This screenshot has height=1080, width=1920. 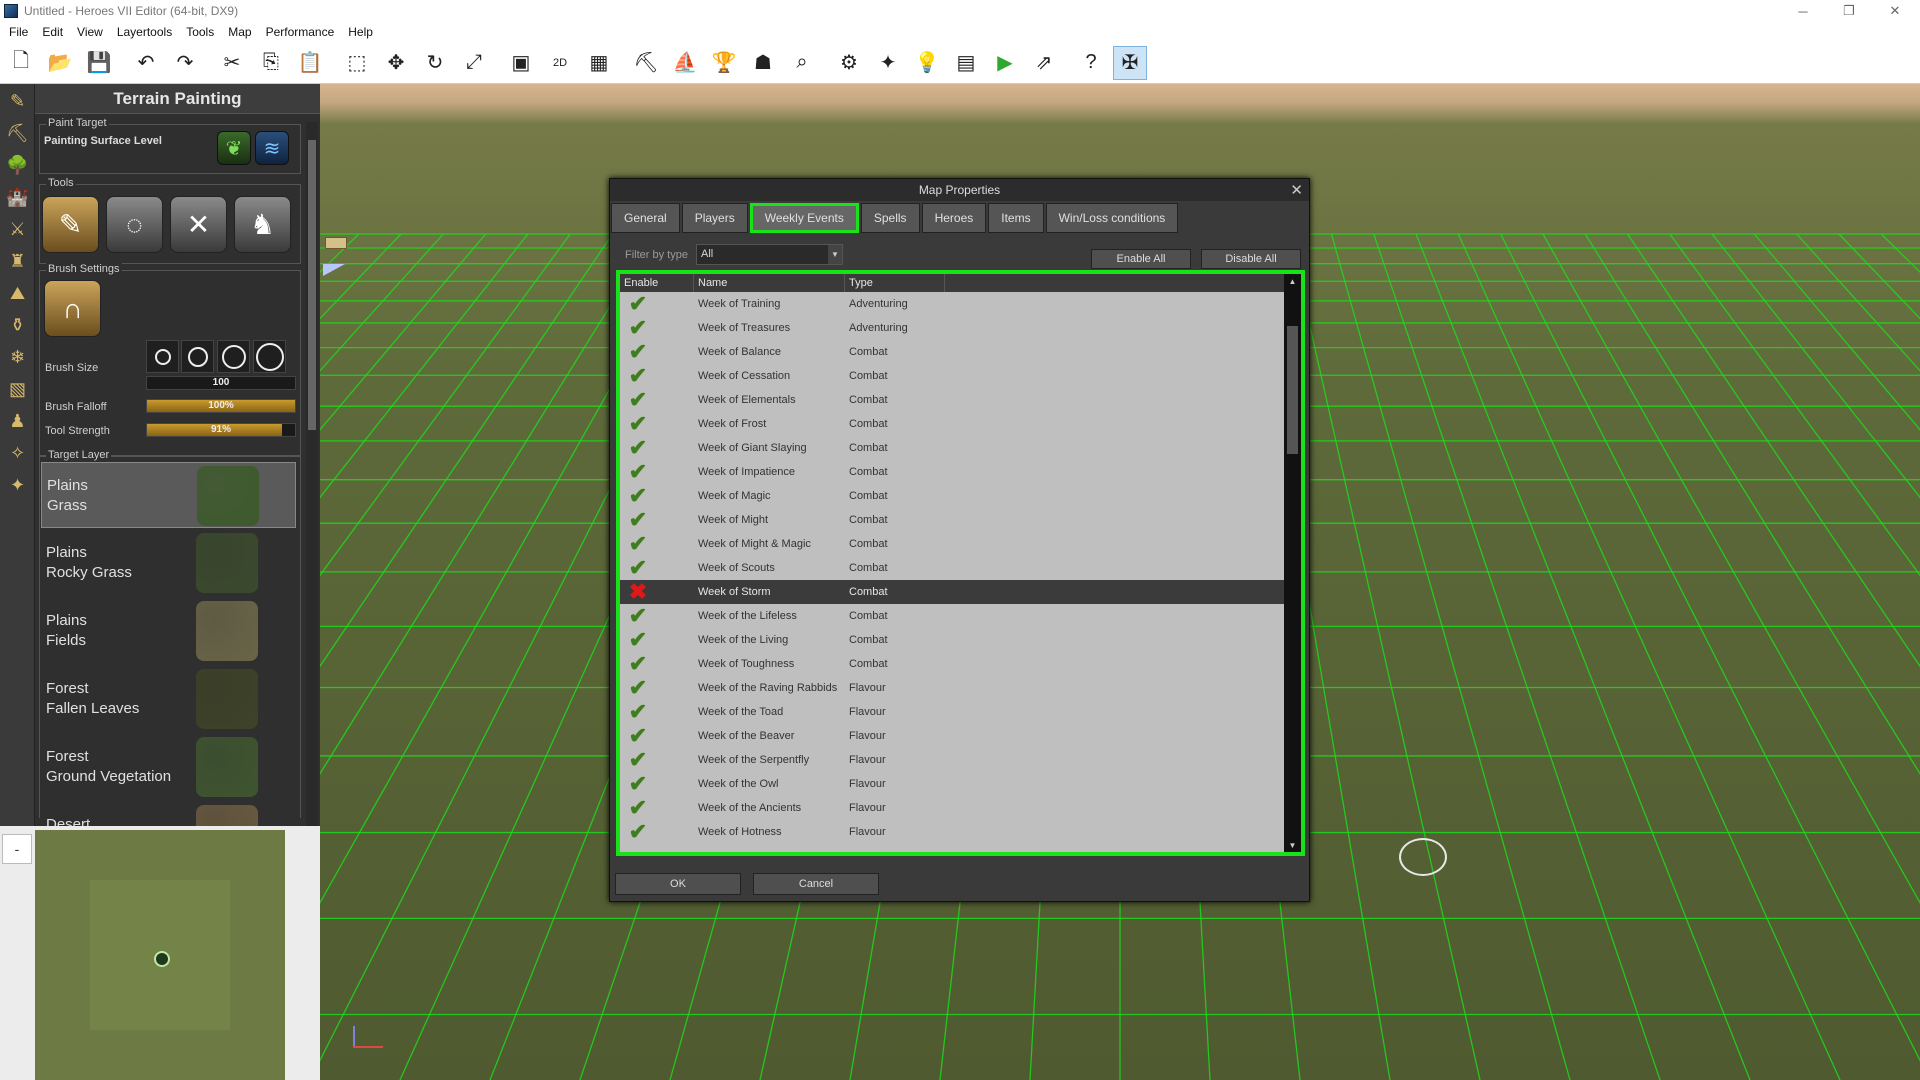 What do you see at coordinates (888, 63) in the screenshot?
I see `compass-icon: ✦` at bounding box center [888, 63].